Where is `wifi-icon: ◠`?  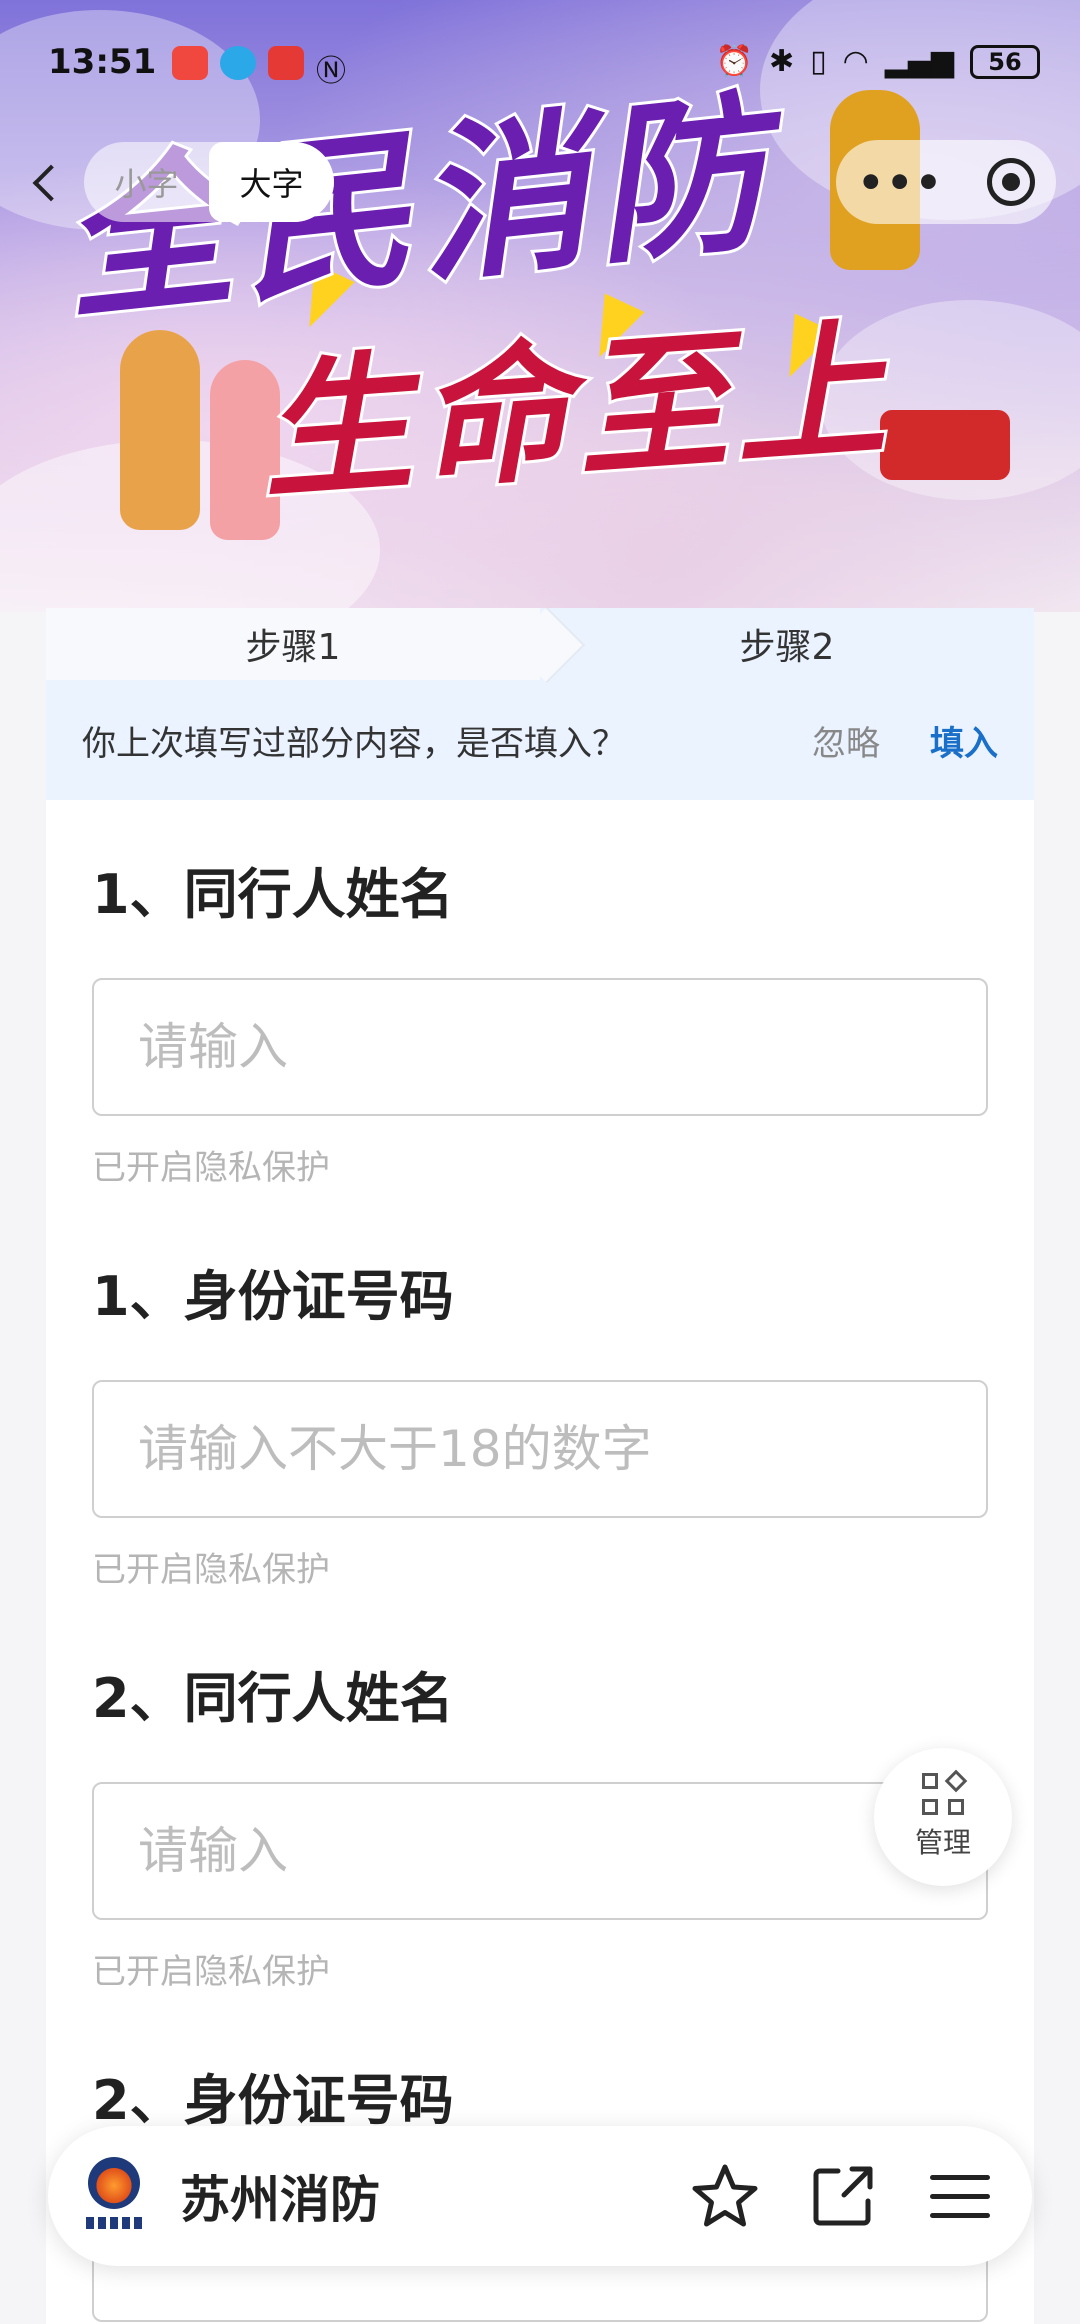
wifi-icon: ◠ is located at coordinates (855, 61).